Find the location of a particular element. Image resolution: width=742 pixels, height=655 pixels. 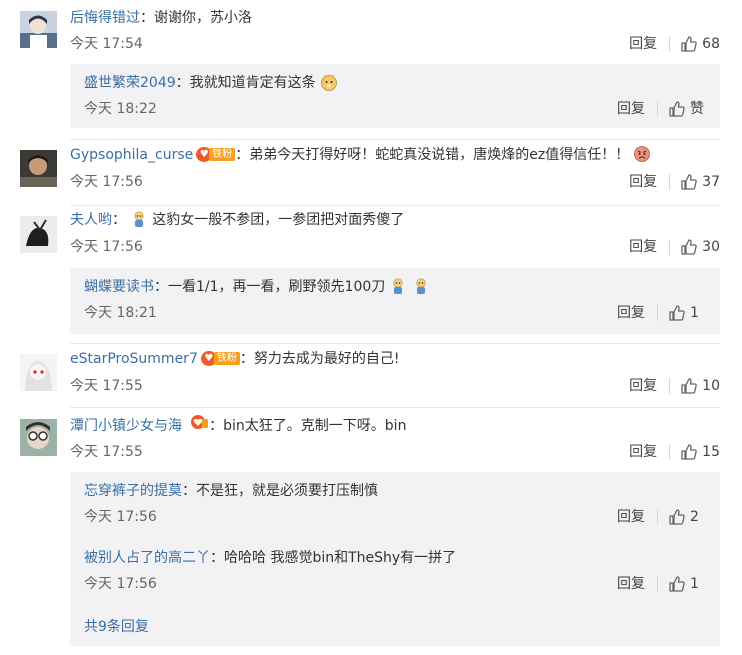

comment-time: 今天 17:54 is located at coordinates (106, 44).